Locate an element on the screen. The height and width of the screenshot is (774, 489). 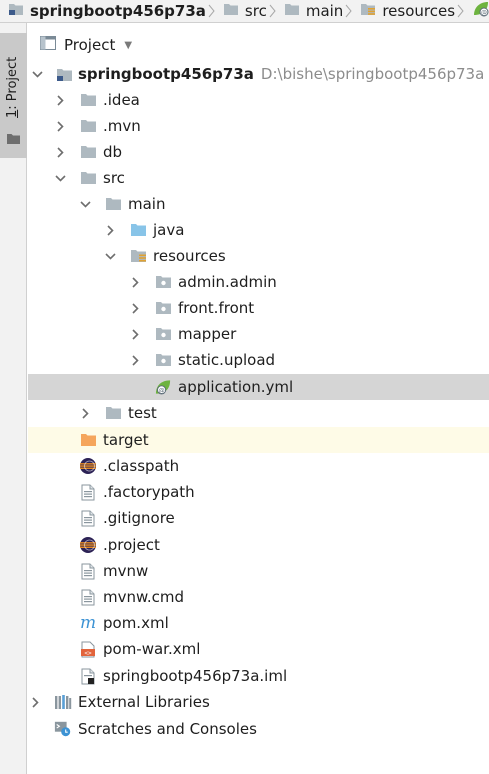
tree-item-label: springbootp456p73a.iml is located at coordinates (195, 676).